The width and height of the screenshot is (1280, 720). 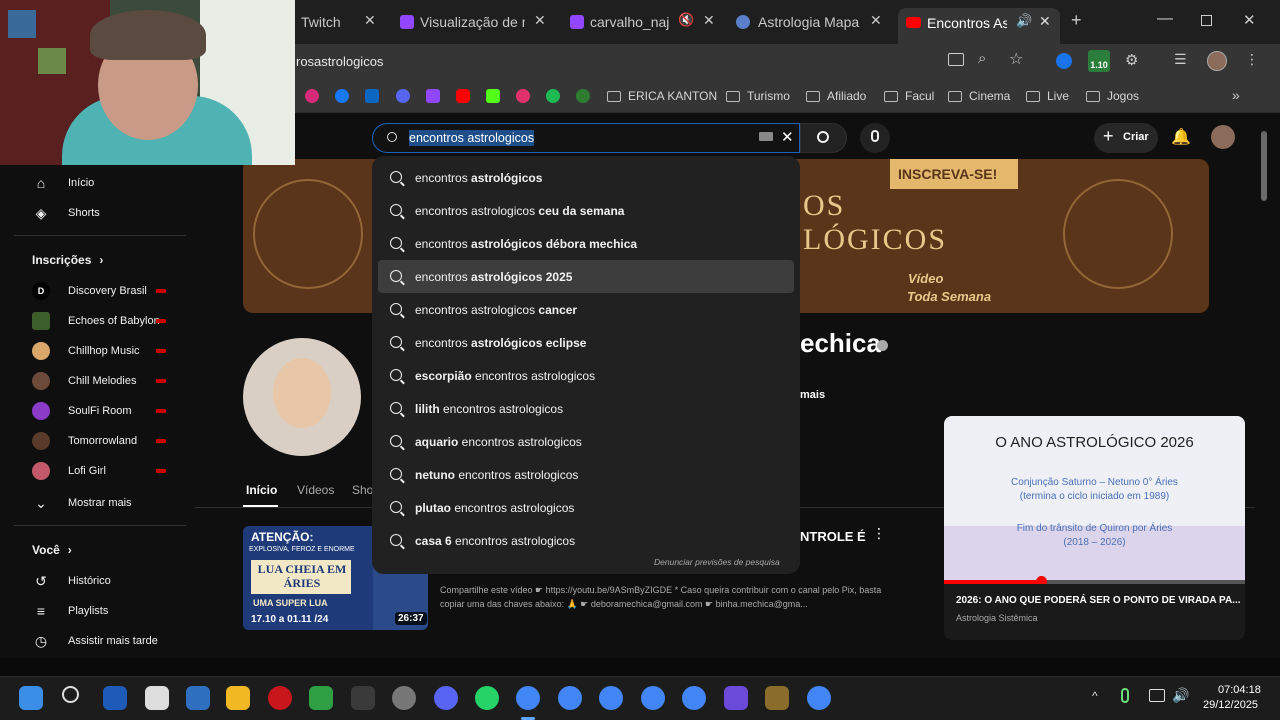 I want to click on menu-icon: ⋮, so click(x=1252, y=59).